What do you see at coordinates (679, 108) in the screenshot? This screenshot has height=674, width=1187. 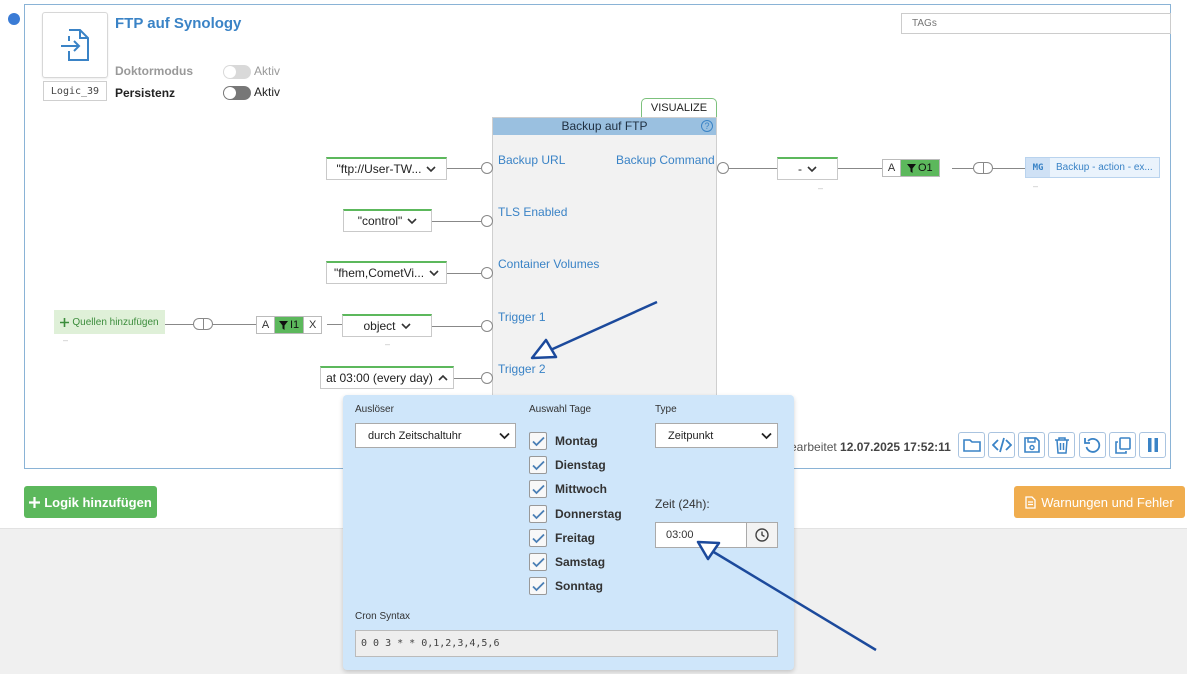 I see `visualize-button: VISUALIZE` at bounding box center [679, 108].